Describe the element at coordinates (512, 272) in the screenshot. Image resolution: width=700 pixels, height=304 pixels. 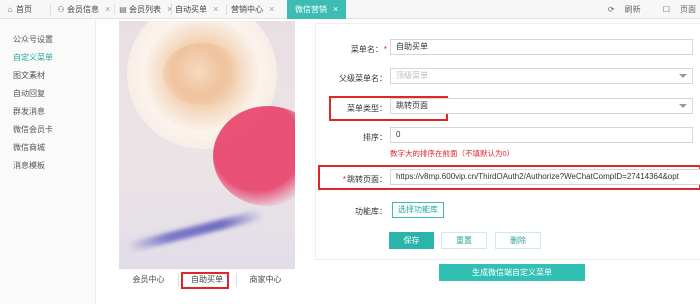
I see `generate-wechat-menu-button: 生成微信端自定义菜单` at that location.